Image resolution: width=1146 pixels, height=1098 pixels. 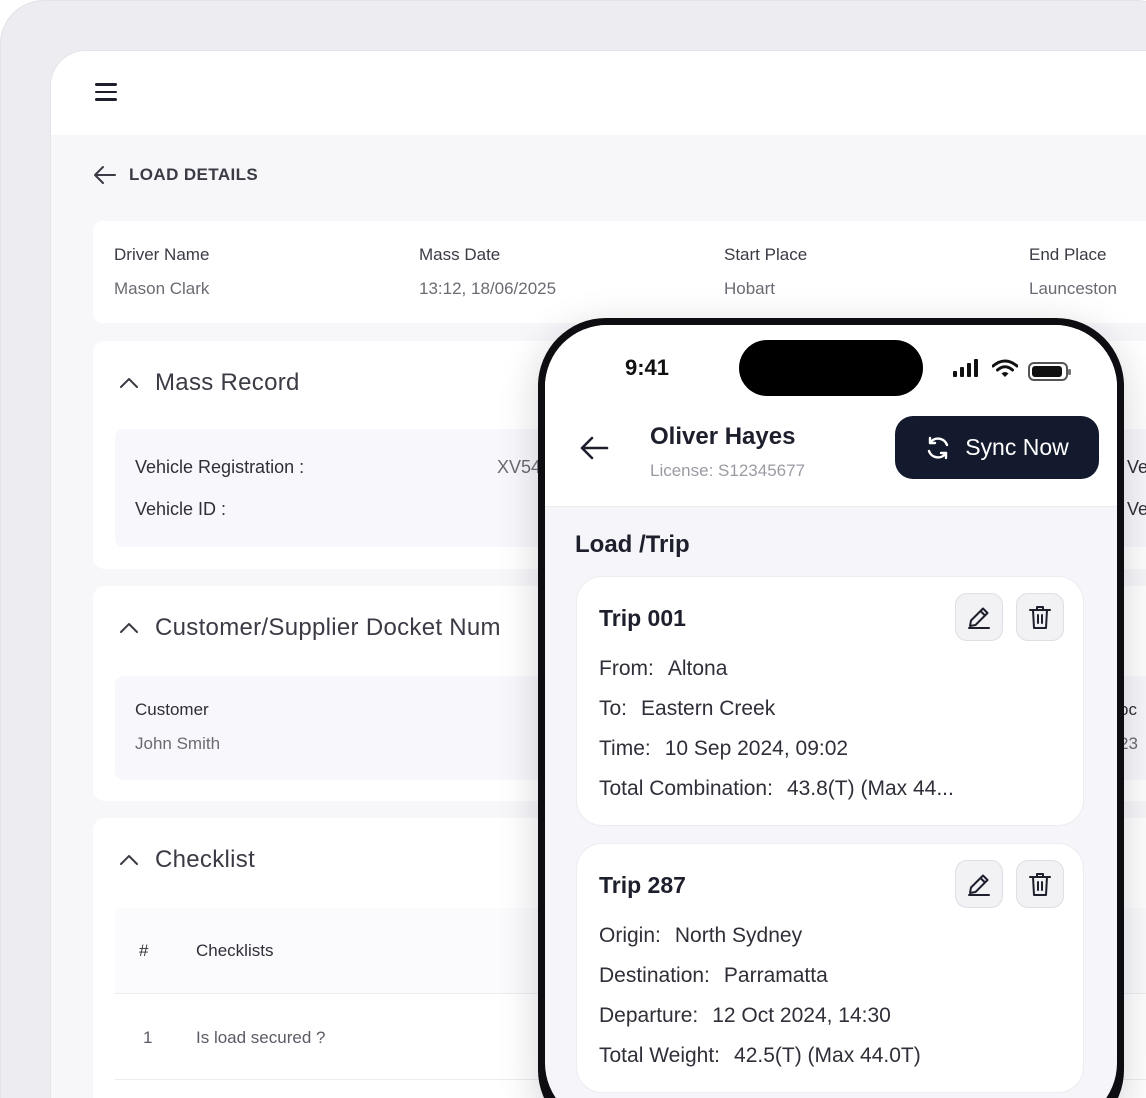 I want to click on info-value: 13:12, 18/06/2025, so click(x=488, y=288).